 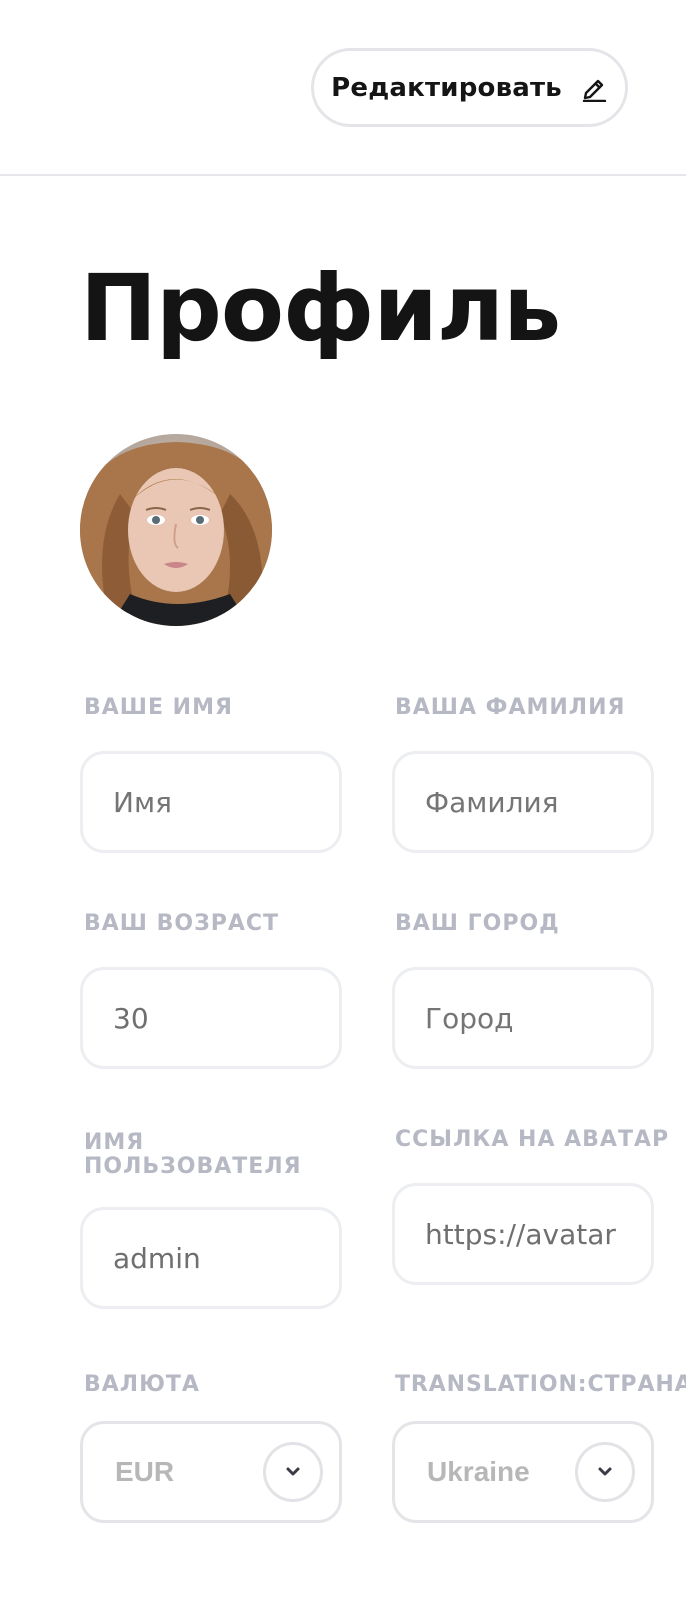 What do you see at coordinates (211, 802) in the screenshot?
I see `first-name-input` at bounding box center [211, 802].